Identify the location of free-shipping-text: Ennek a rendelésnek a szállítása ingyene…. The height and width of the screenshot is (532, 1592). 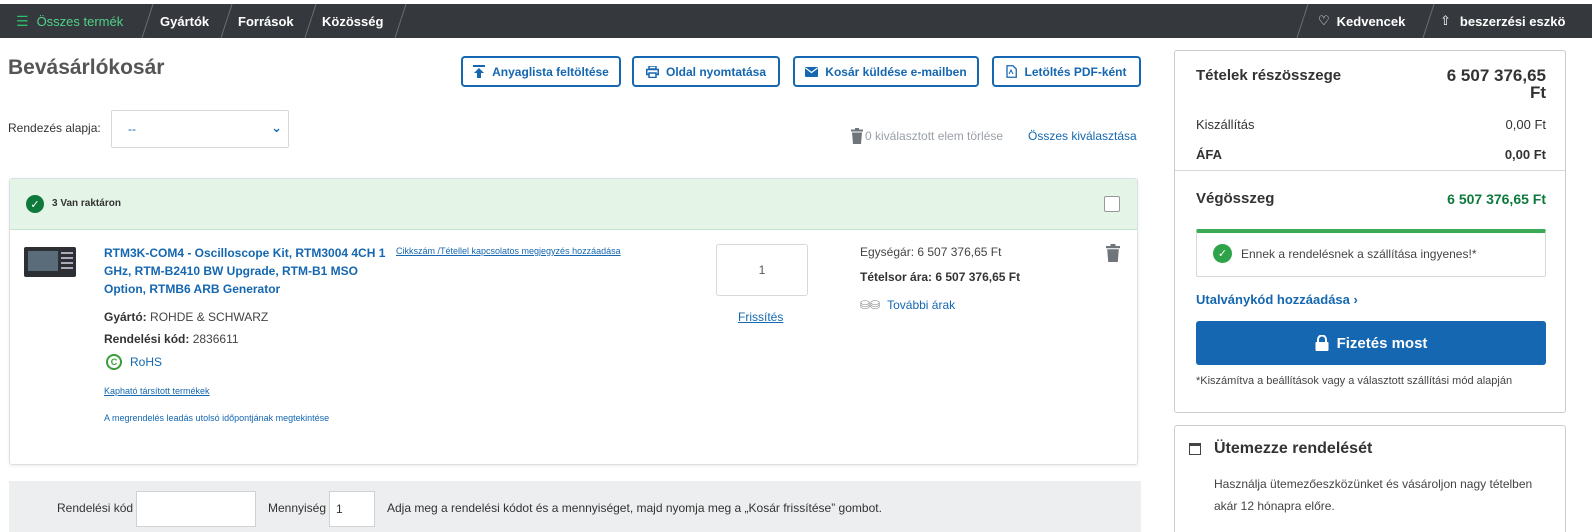
(1359, 254).